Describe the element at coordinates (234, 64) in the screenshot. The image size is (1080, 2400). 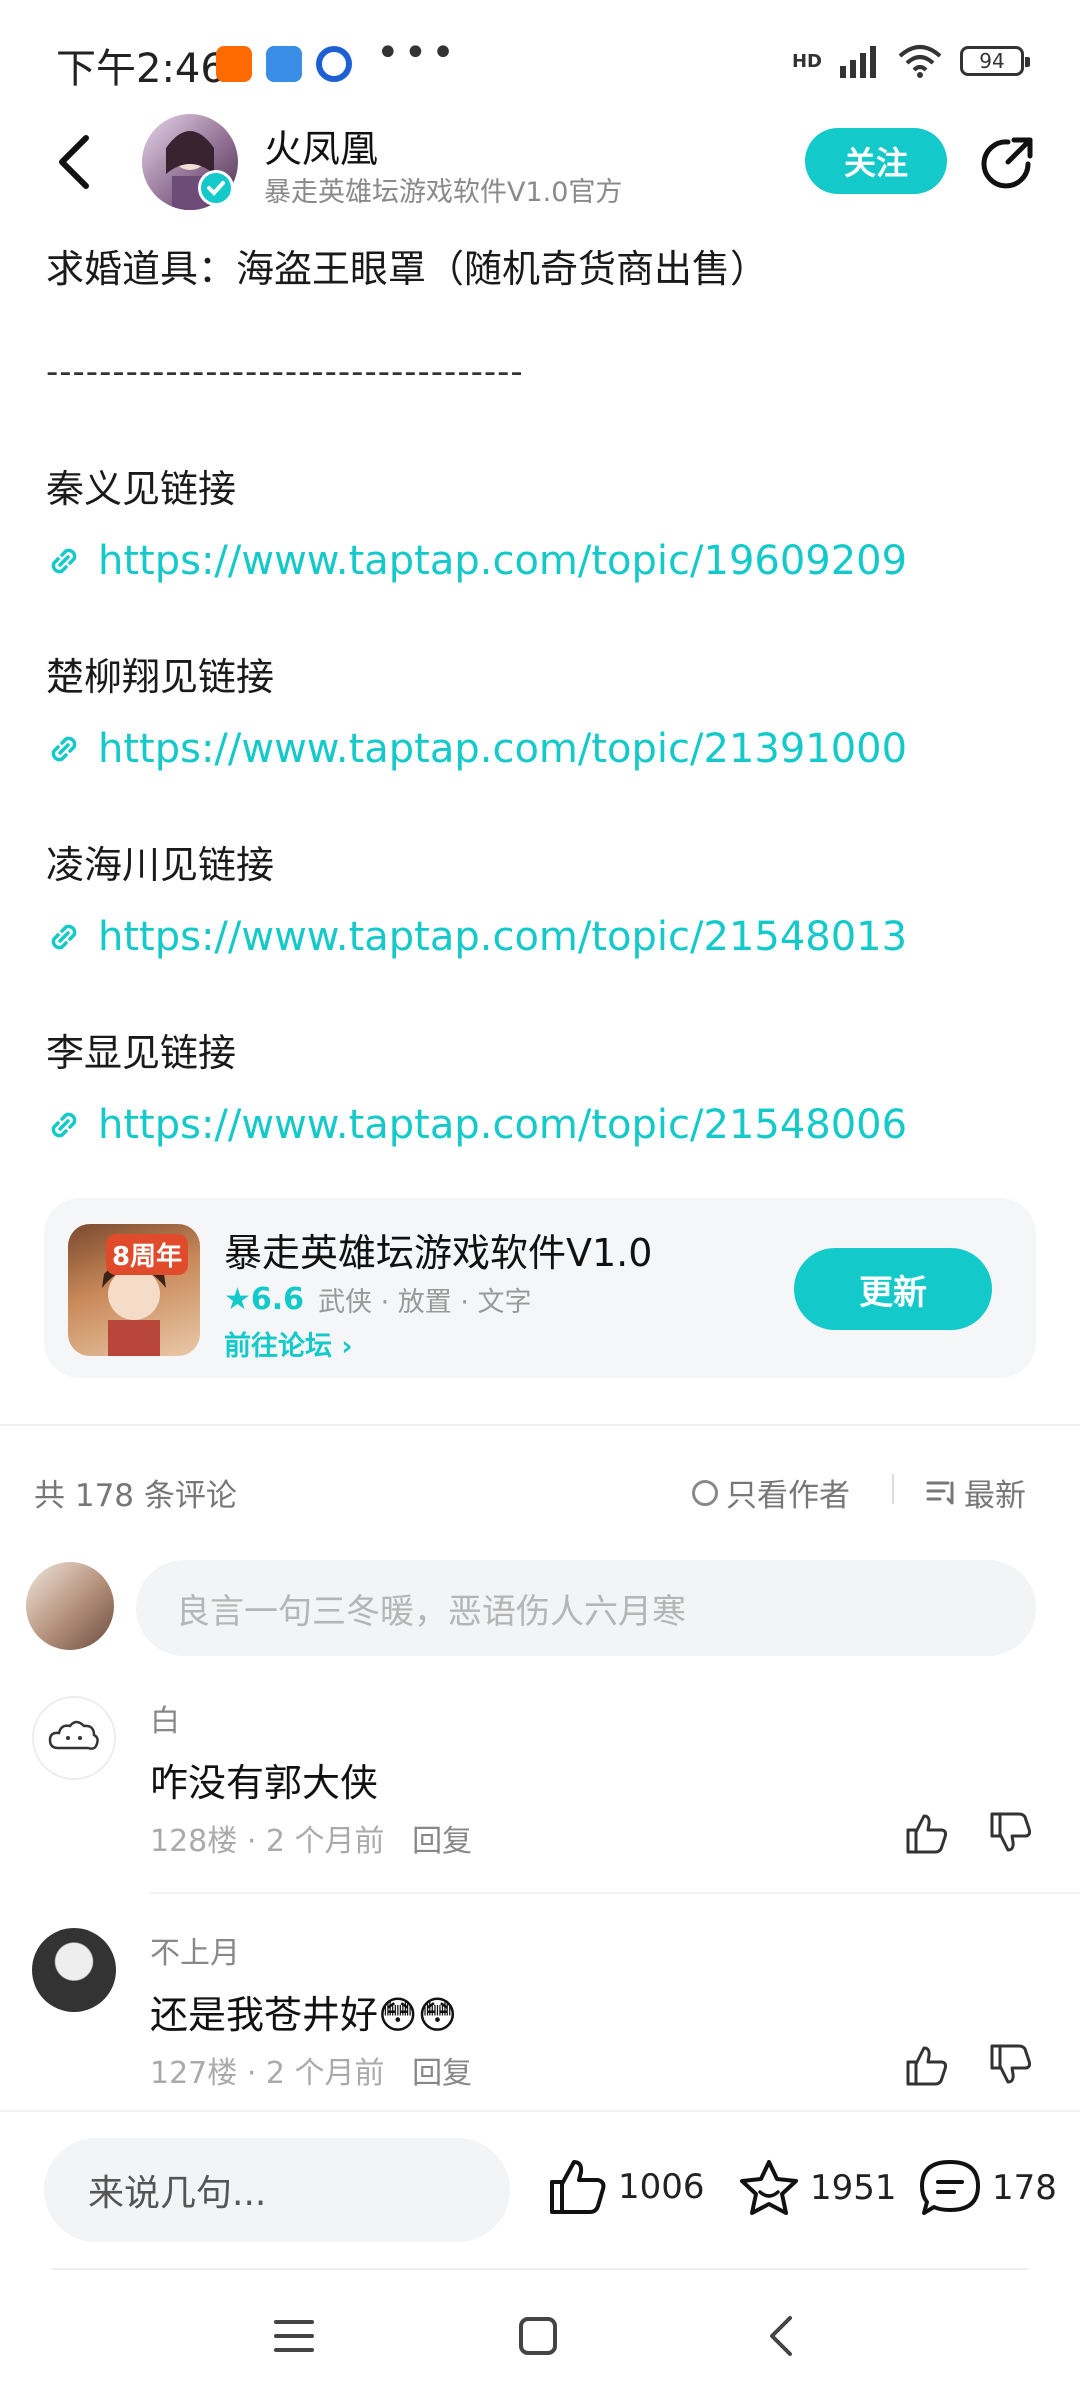
I see `mi-app-icon` at that location.